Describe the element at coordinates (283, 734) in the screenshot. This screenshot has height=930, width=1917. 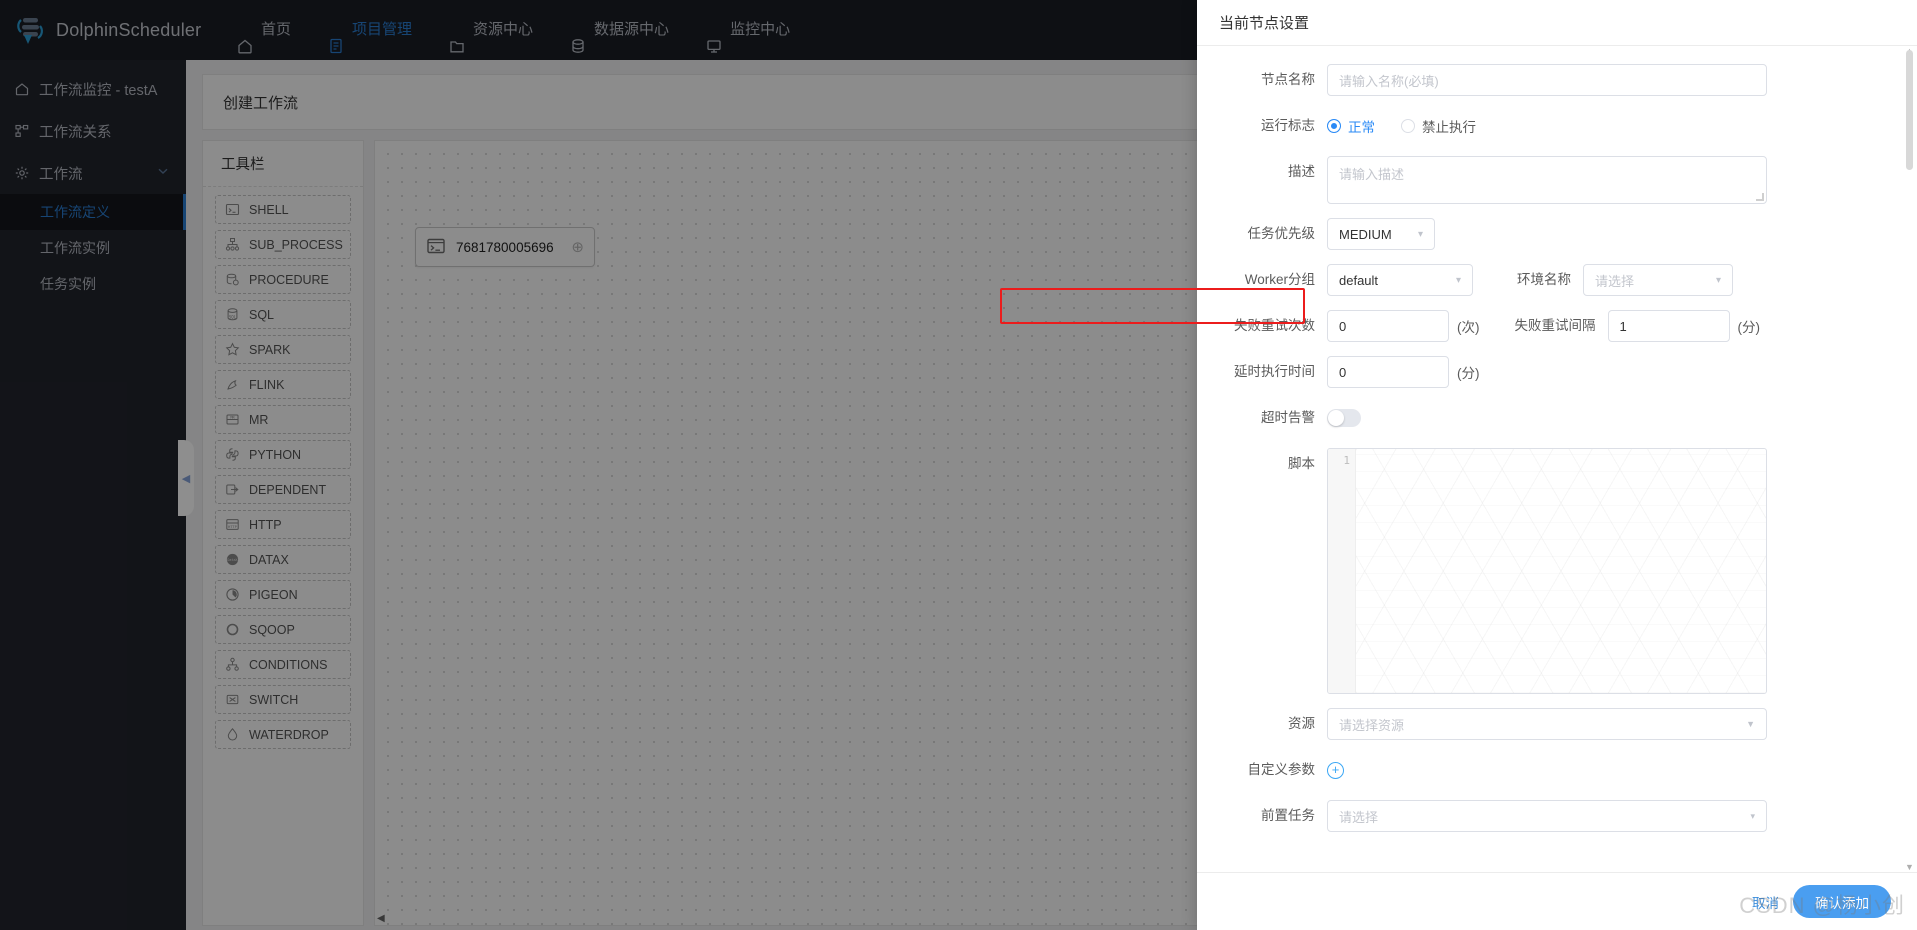
I see `toolbox-item-waterdrop: WATERDROP` at that location.